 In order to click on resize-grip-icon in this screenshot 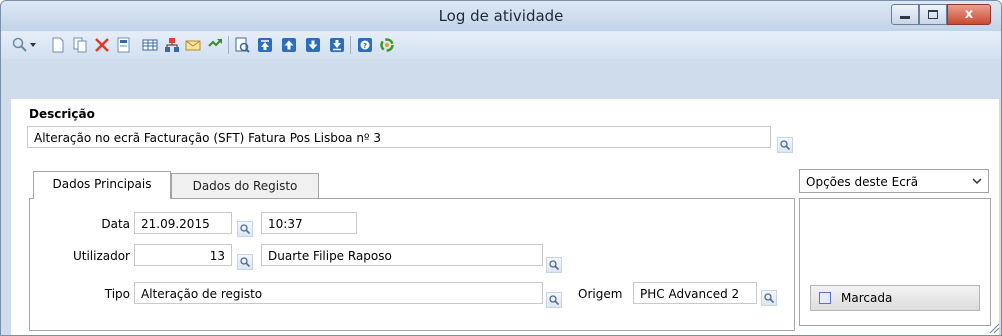, I will do `click(994, 328)`.